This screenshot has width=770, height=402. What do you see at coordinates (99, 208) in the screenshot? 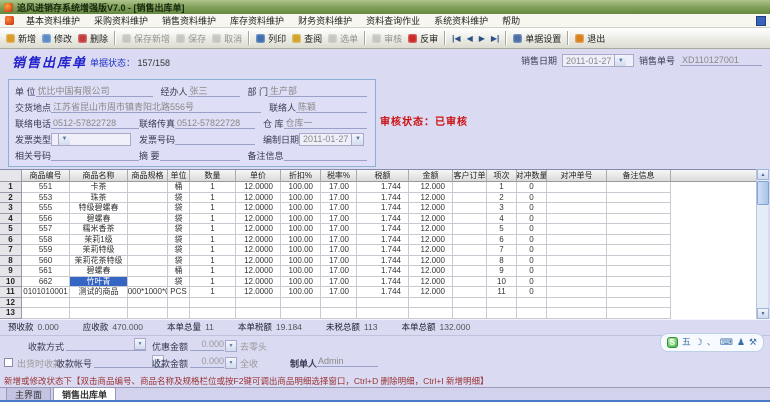
I see `cell: 特级碧螺春` at bounding box center [99, 208].